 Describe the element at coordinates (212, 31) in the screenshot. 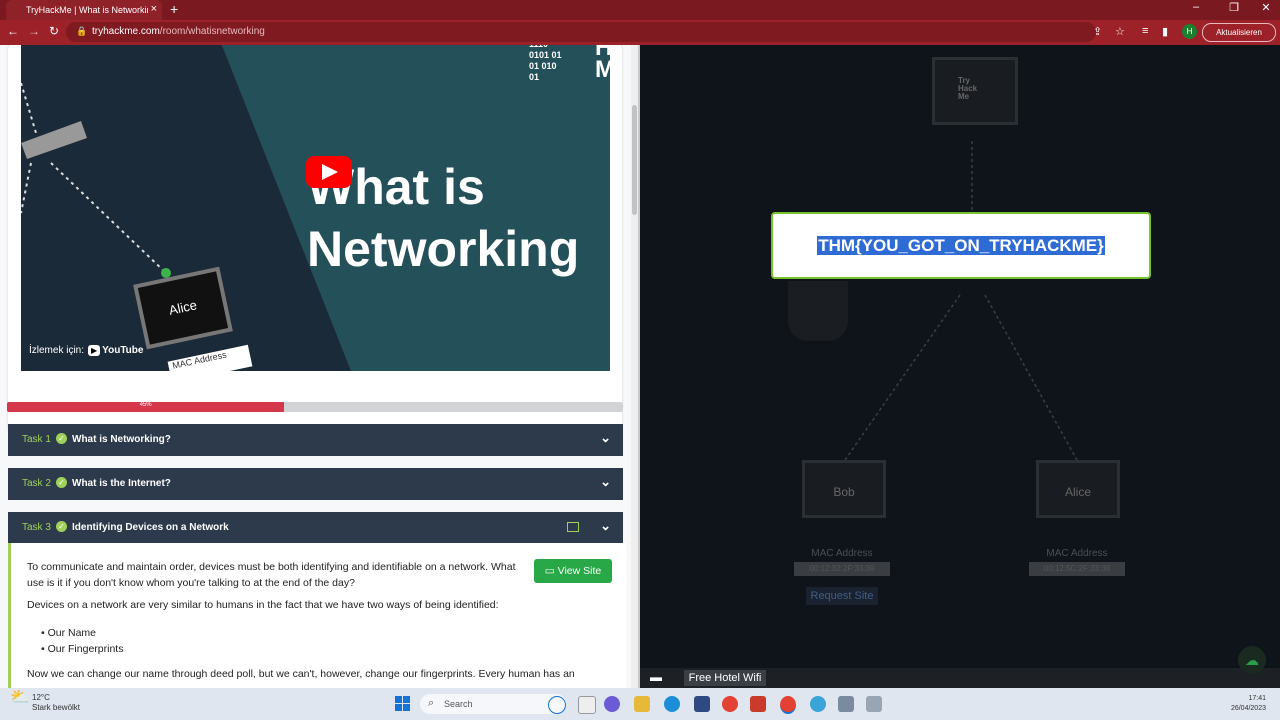

I see `url-path: /room/whatisnetworking` at that location.